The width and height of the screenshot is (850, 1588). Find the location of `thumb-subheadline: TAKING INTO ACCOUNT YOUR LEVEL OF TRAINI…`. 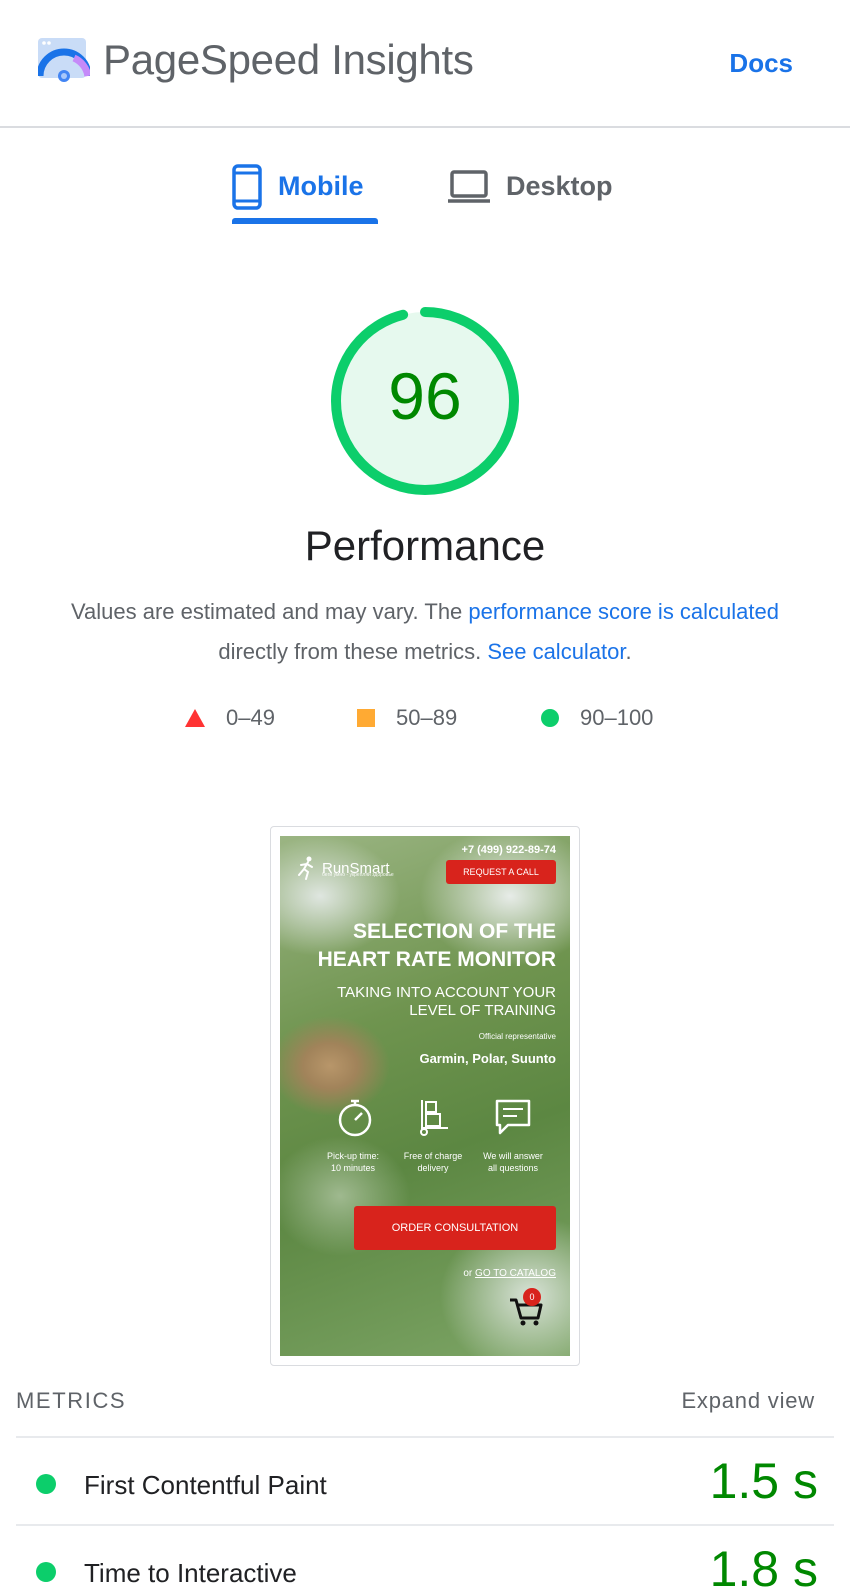

thumb-subheadline: TAKING INTO ACCOUNT YOUR LEVEL OF TRAINI… is located at coordinates (436, 1002).